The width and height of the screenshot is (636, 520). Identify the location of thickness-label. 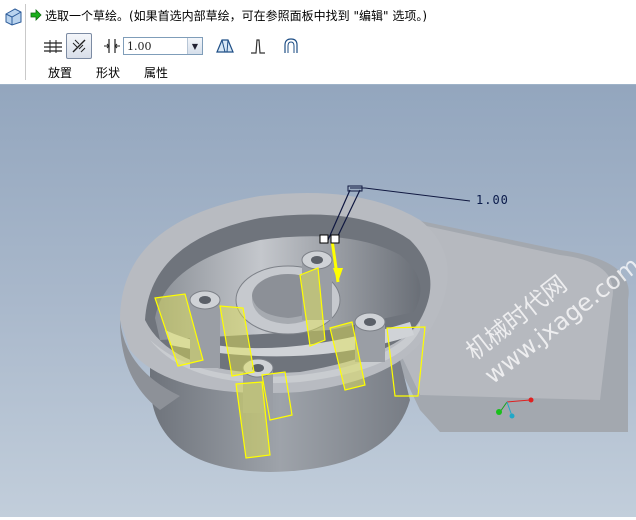
(112, 46).